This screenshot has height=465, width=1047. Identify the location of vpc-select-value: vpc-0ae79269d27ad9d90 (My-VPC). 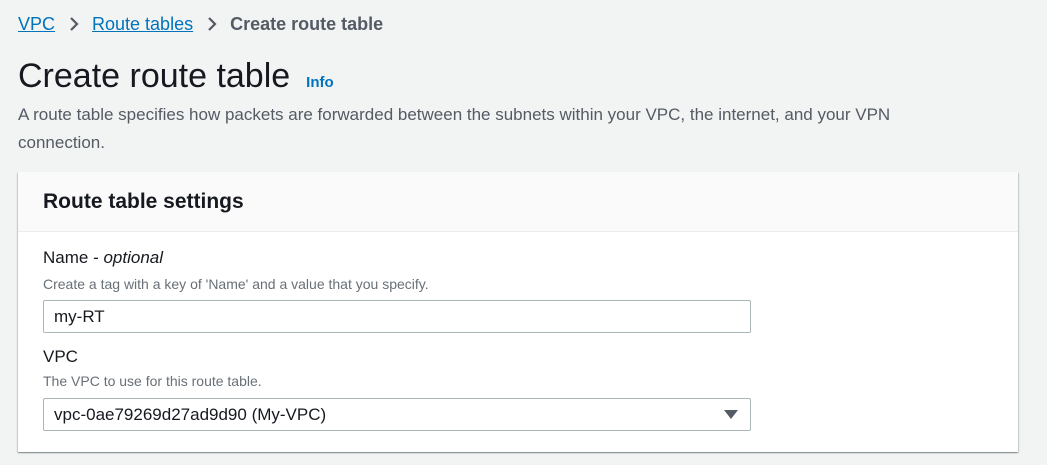
(190, 414).